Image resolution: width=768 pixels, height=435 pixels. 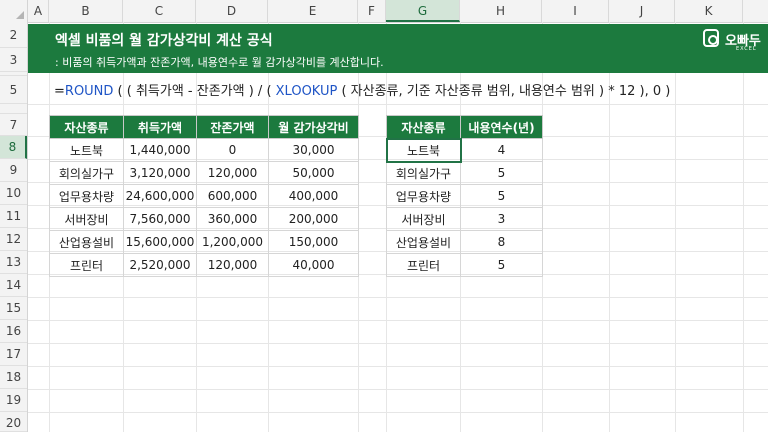 I want to click on table-row: 회의실가구 3,120,000 120,000 50,000, so click(x=204, y=173).